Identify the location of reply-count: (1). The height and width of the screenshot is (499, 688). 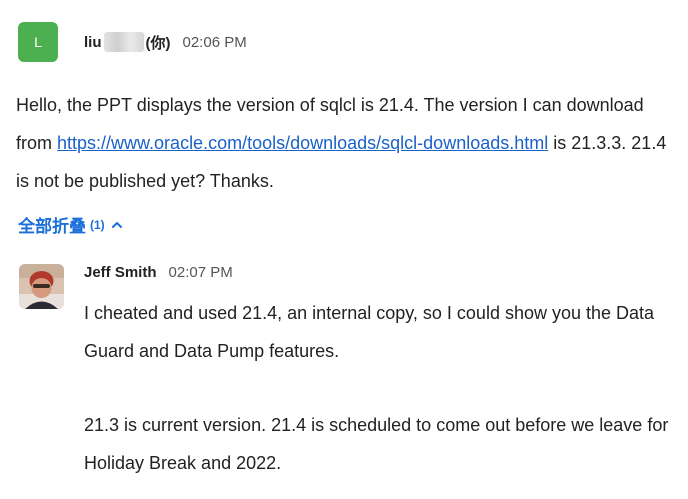
(97, 224).